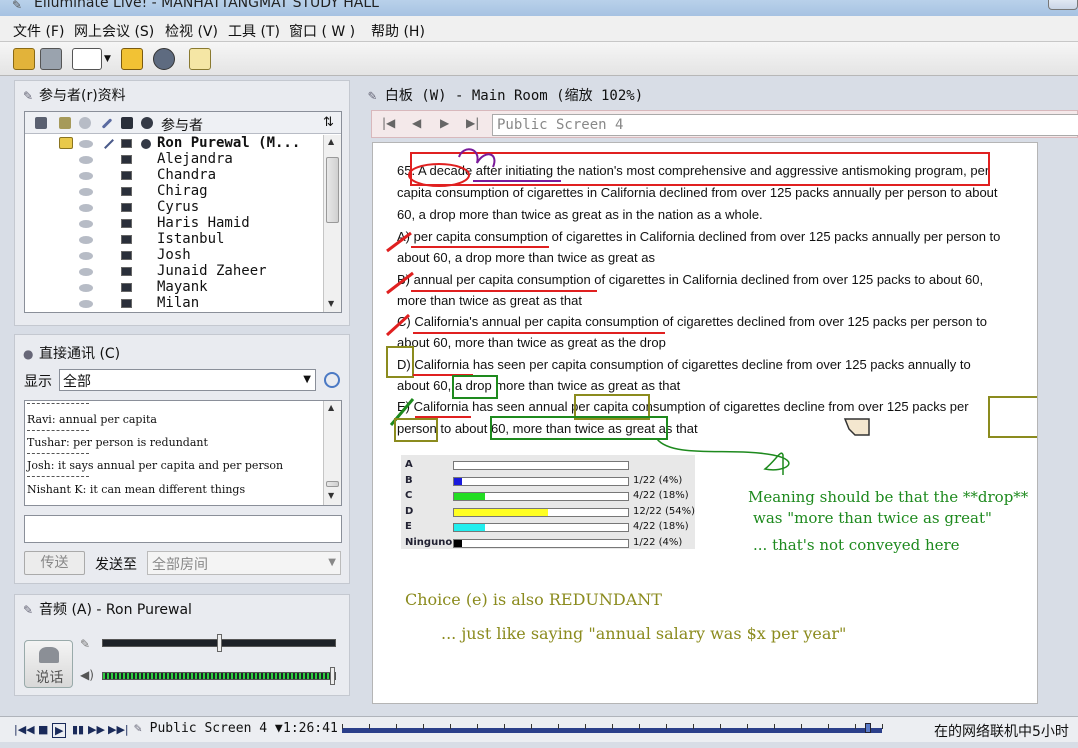  What do you see at coordinates (59, 730) in the screenshot?
I see `play-icon: ▶` at bounding box center [59, 730].